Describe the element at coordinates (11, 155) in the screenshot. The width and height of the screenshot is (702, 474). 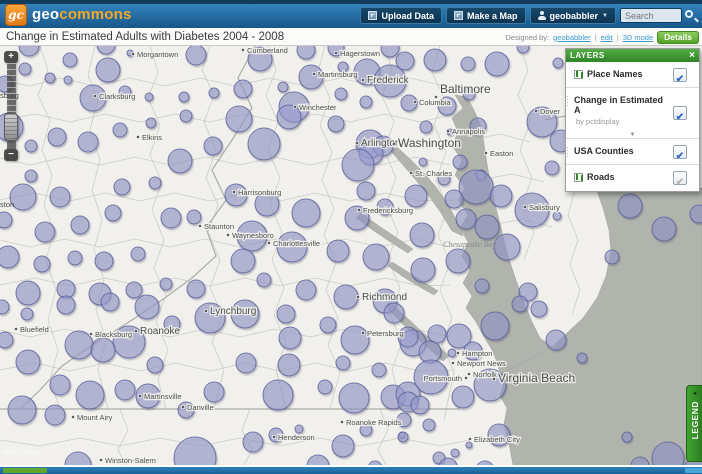
I see `zoom-out-button: −` at that location.